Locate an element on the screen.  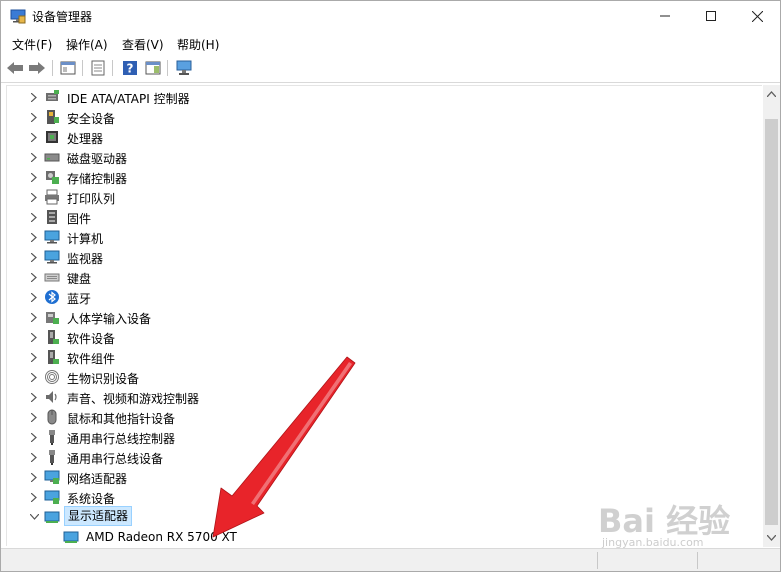
bluetooth-icon is located at coordinates (52, 297).